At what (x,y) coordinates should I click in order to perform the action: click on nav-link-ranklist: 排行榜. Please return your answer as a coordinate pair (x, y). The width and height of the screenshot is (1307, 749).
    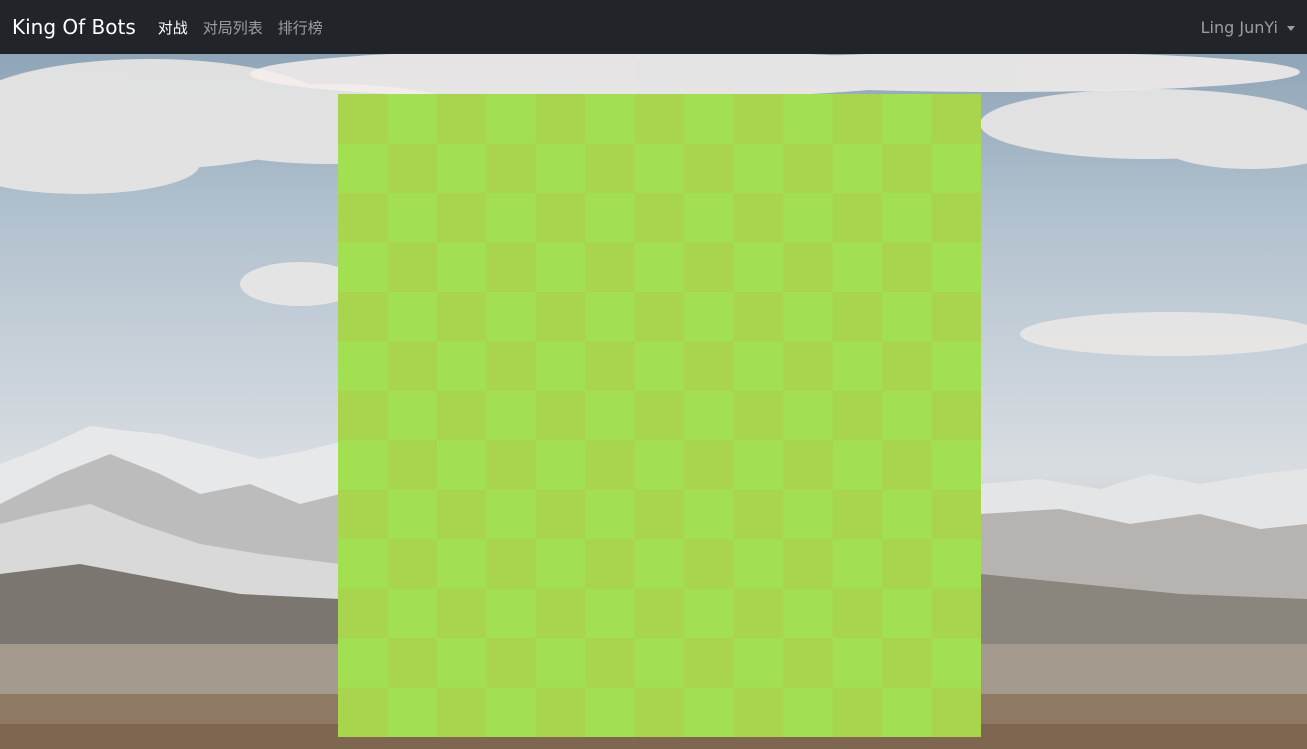
    Looking at the image, I should click on (300, 27).